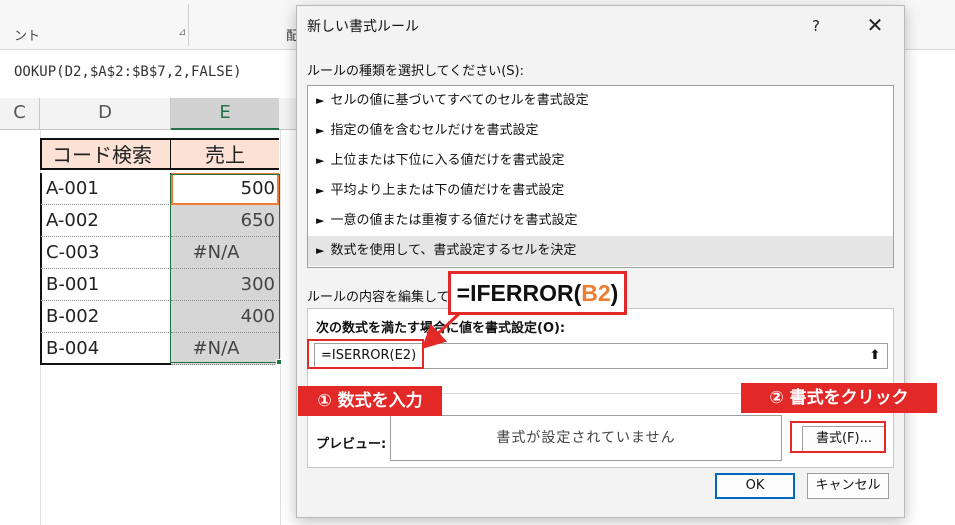 The height and width of the screenshot is (525, 955). I want to click on formula-input: =ISERROR(E2), so click(601, 356).